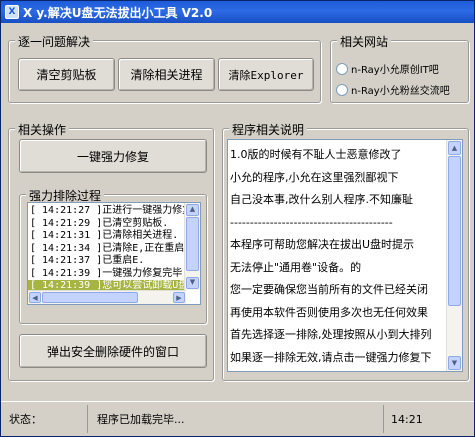  Describe the element at coordinates (407, 419) in the screenshot. I see `status-time: 14:21` at that location.